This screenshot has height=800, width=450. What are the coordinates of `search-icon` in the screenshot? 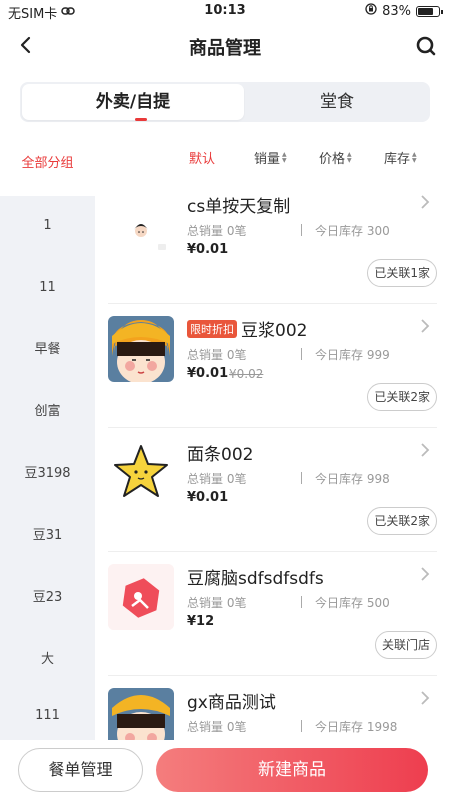 It's located at (426, 46).